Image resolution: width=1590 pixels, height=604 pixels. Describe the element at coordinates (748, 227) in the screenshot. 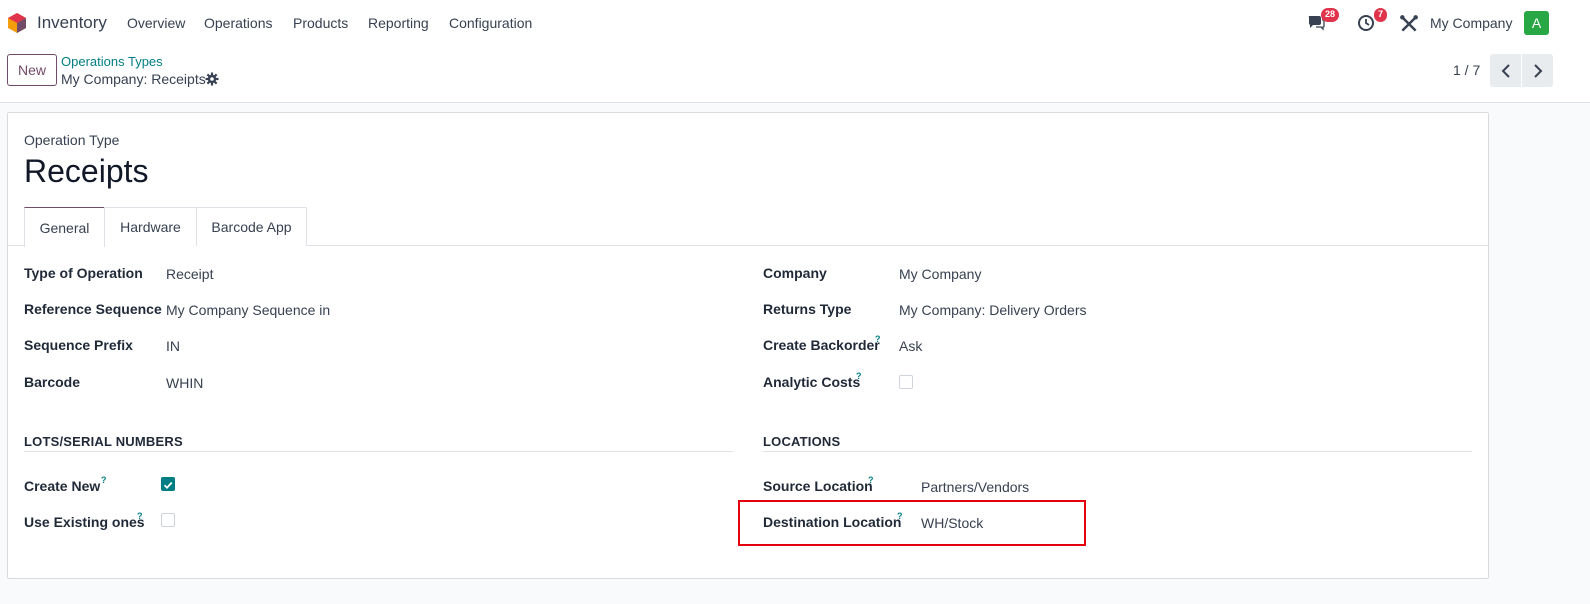

I see `form-tabs: General Hardware Barcode App` at that location.